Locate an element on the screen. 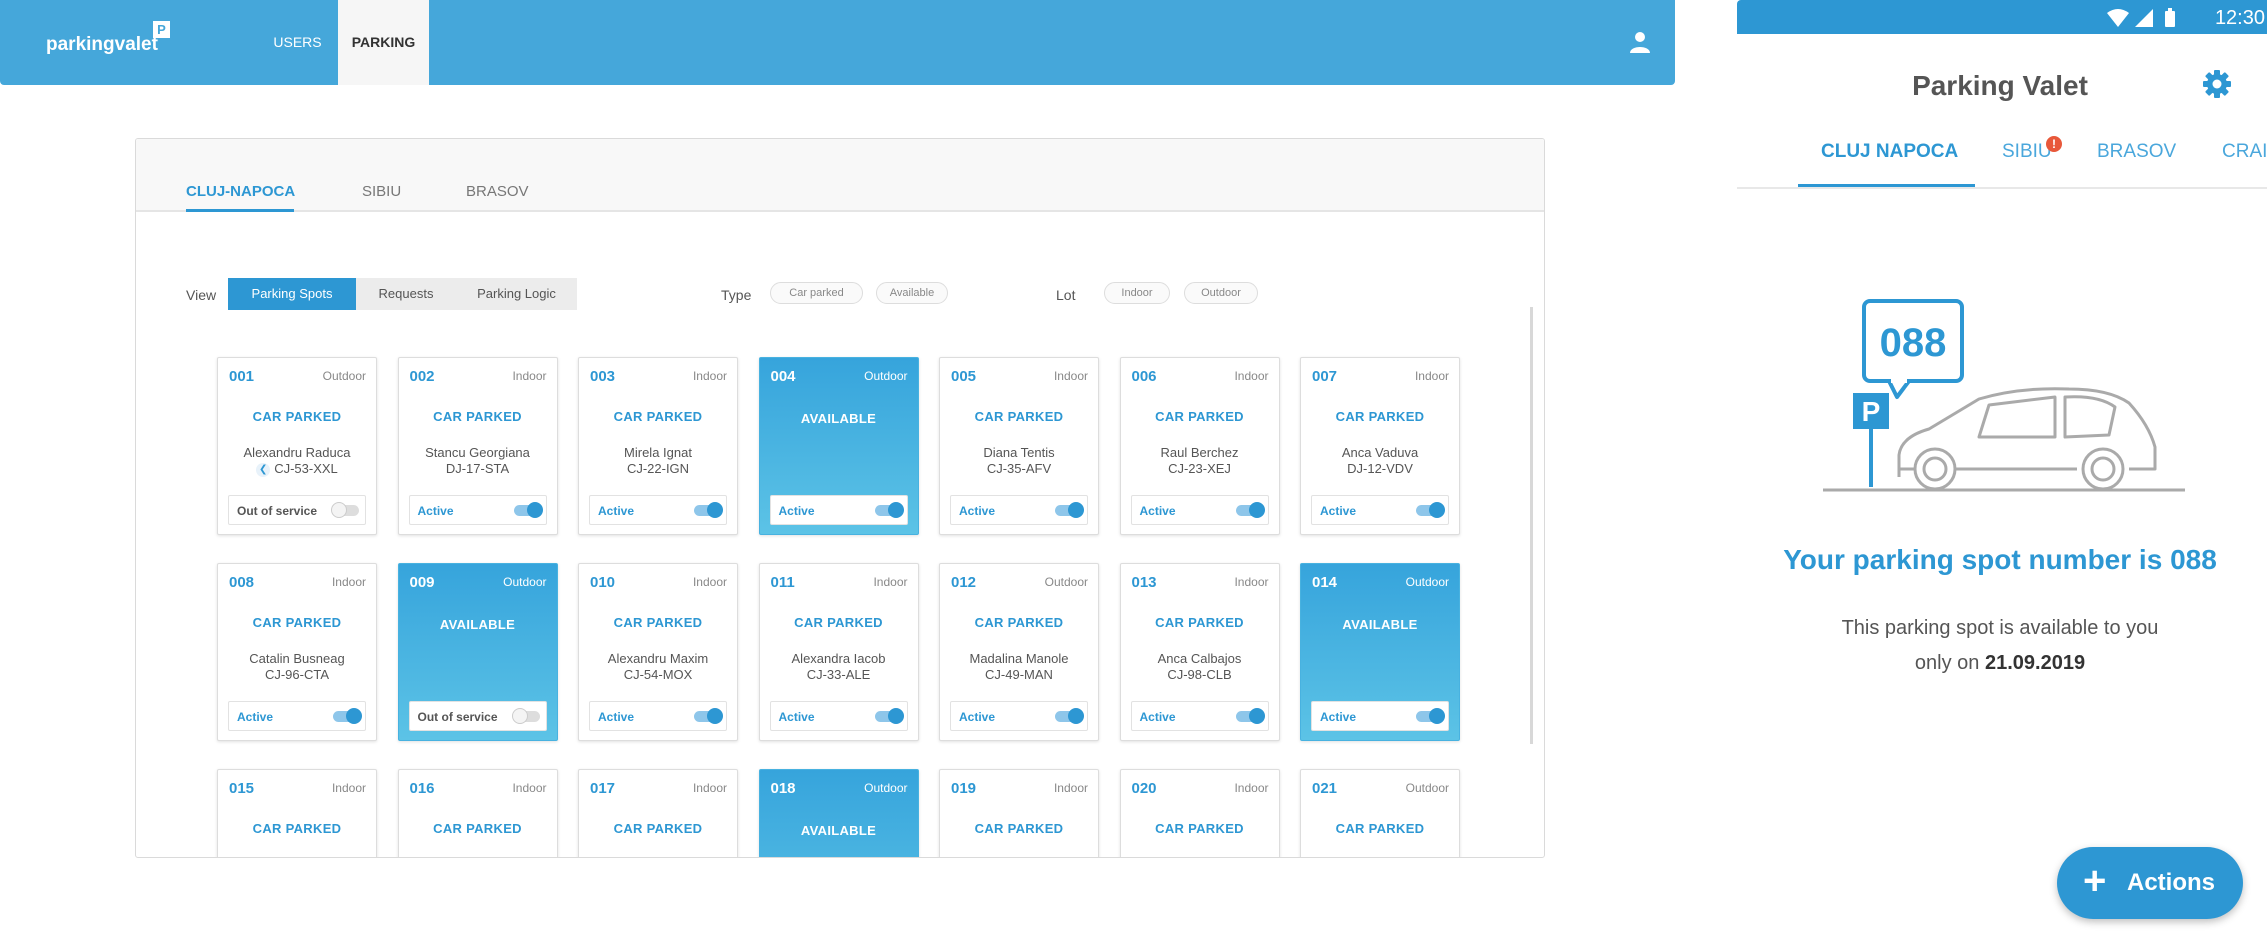 This screenshot has height=942, width=2267. view-label: View is located at coordinates (201, 295).